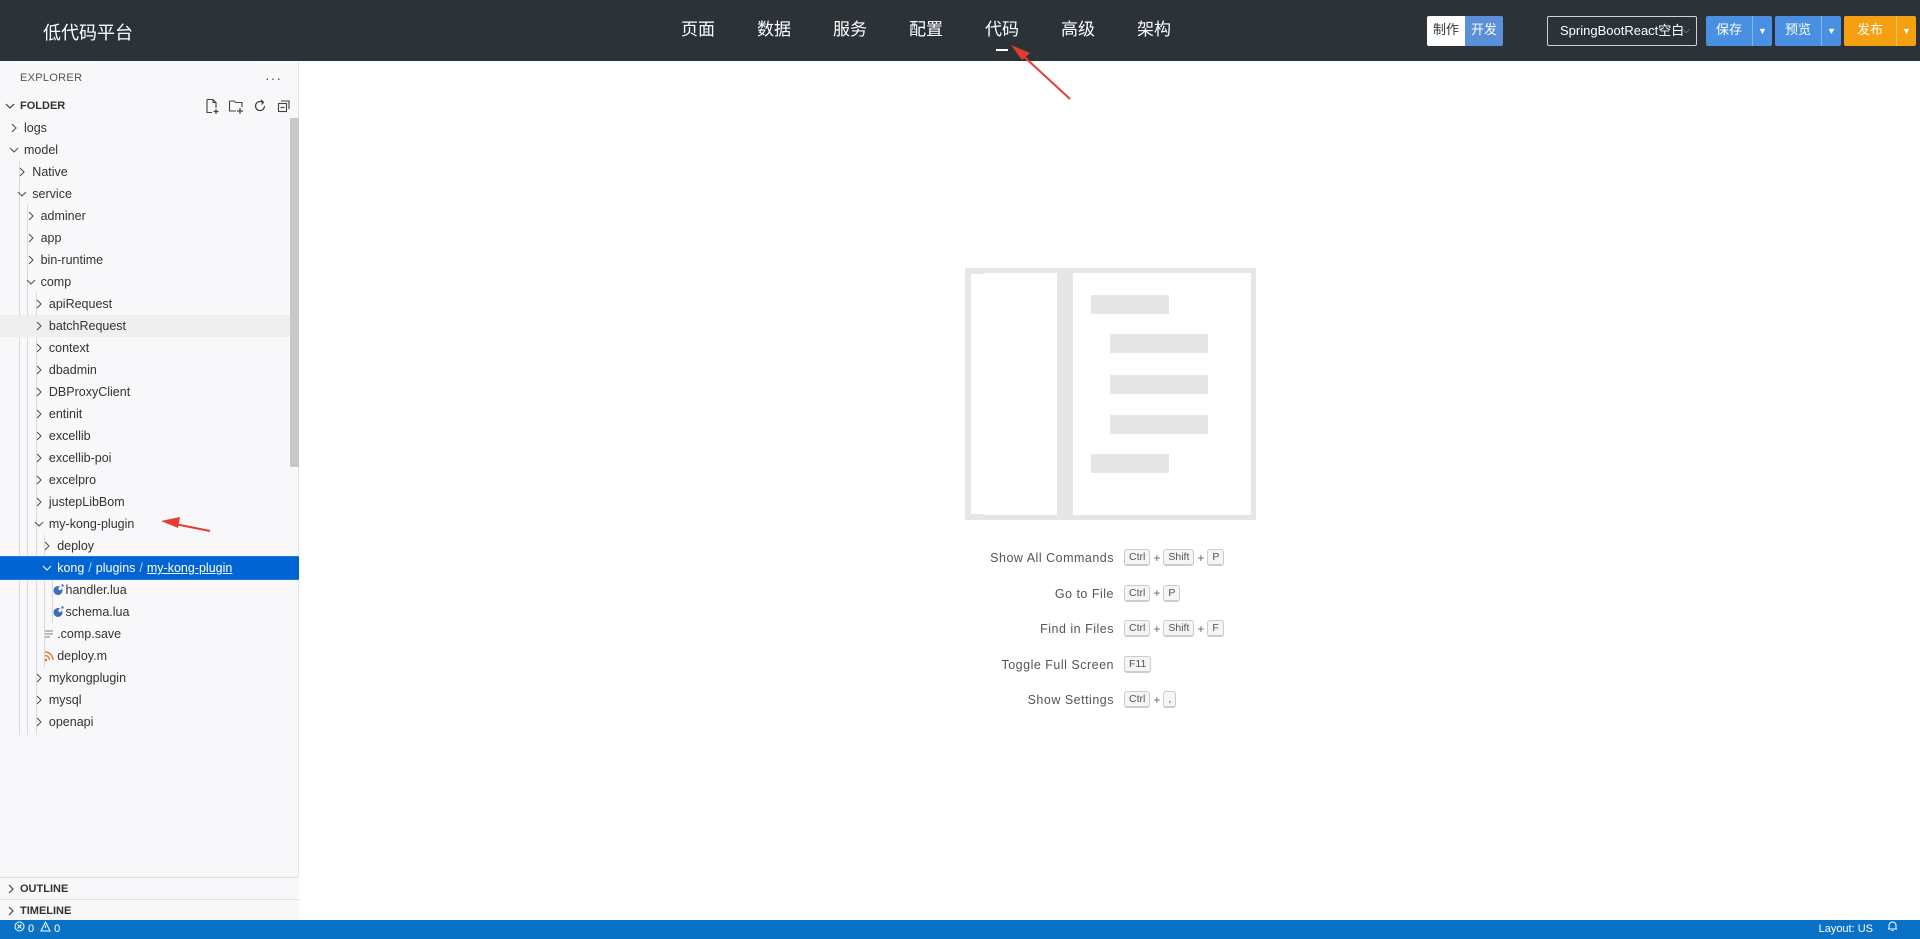  I want to click on shortcut-row: Go to File Ctrl + P, so click(1140, 603).